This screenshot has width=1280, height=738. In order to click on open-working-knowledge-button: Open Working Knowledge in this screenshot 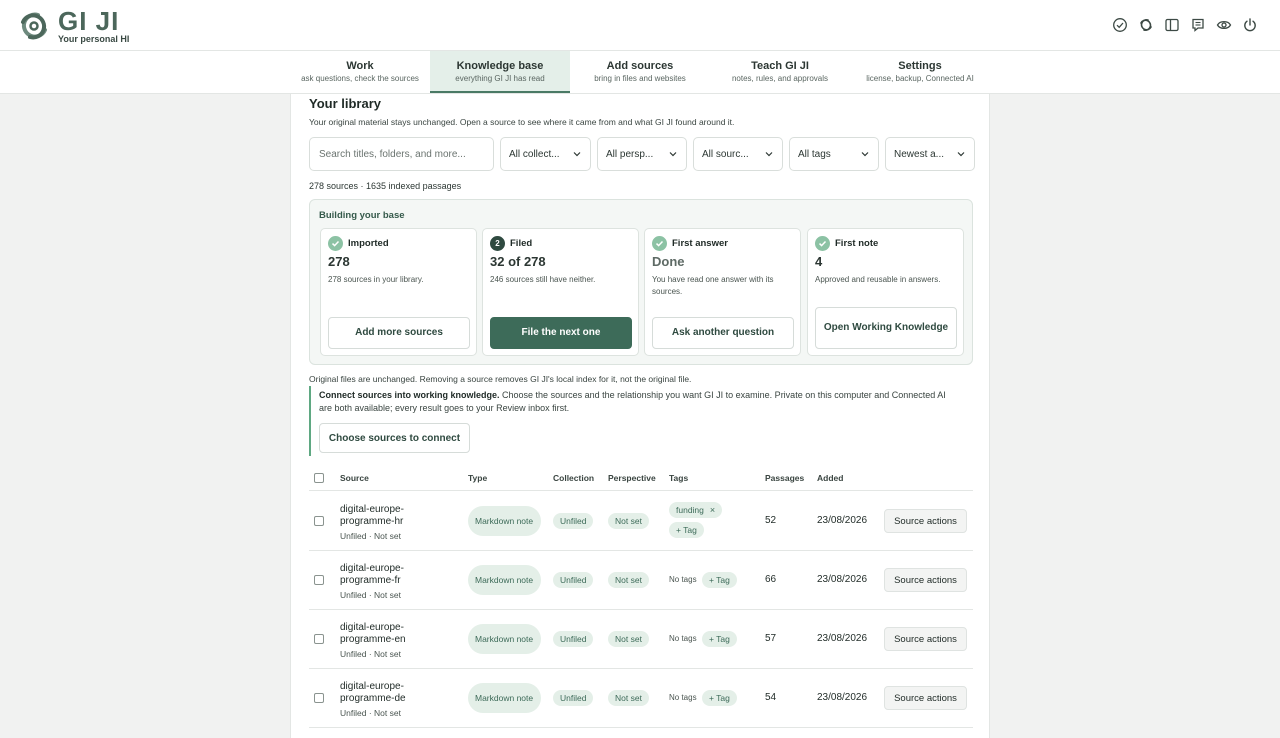, I will do `click(886, 328)`.